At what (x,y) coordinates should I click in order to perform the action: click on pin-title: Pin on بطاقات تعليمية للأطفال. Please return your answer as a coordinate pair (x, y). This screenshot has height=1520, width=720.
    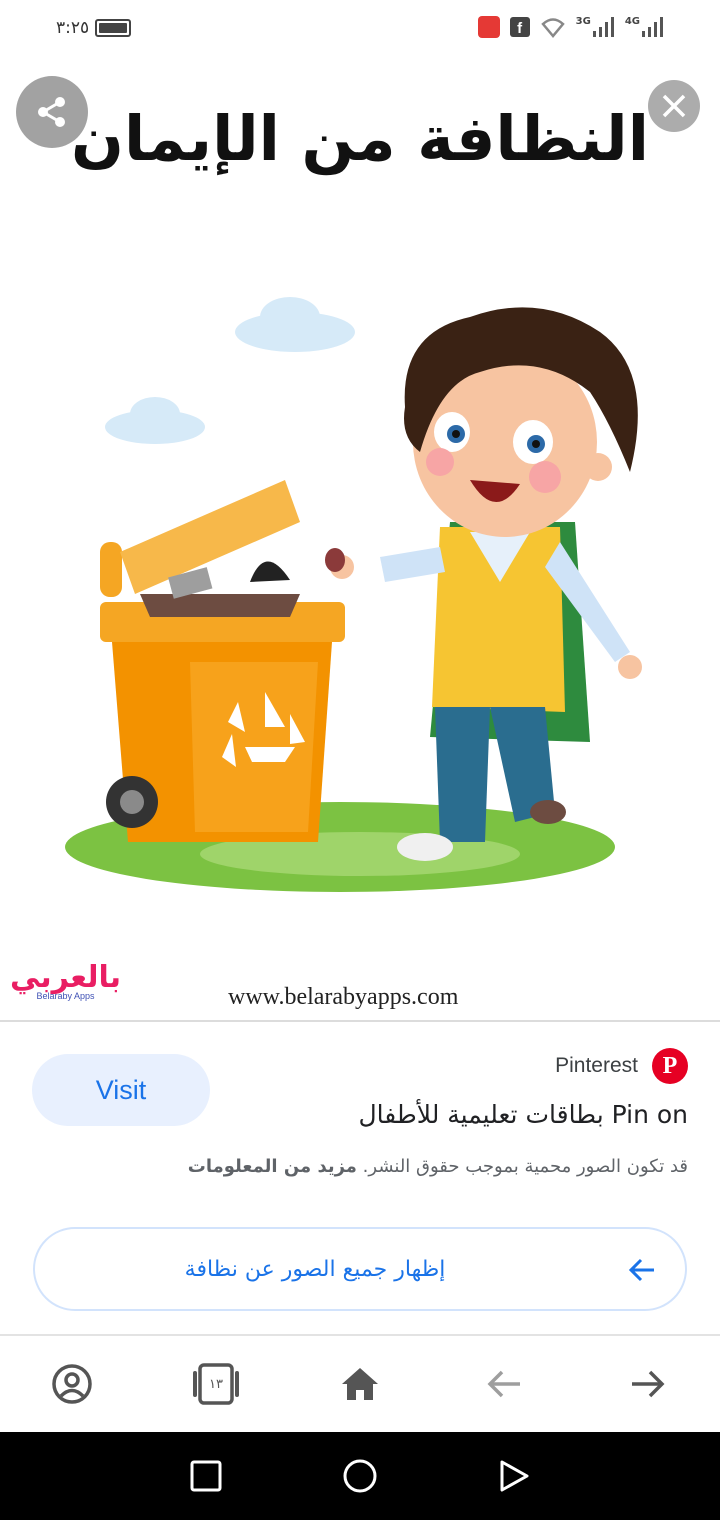
    Looking at the image, I should click on (523, 1114).